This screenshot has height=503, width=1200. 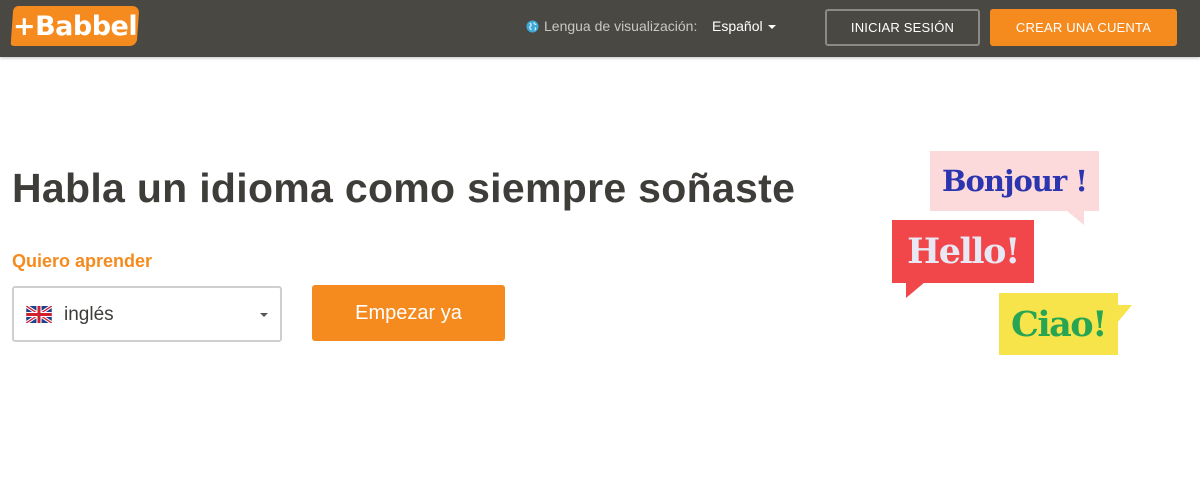 I want to click on babbel-logo: +Babbel, so click(x=75, y=26).